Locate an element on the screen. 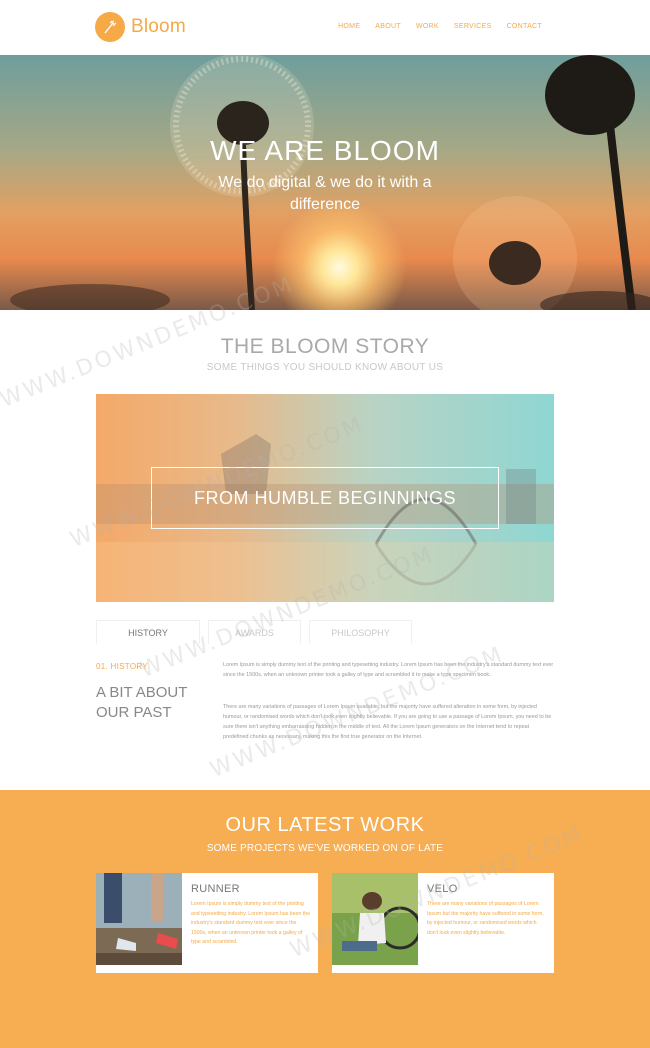 The width and height of the screenshot is (650, 1048). work-title: OUR LATEST WORK is located at coordinates (325, 825).